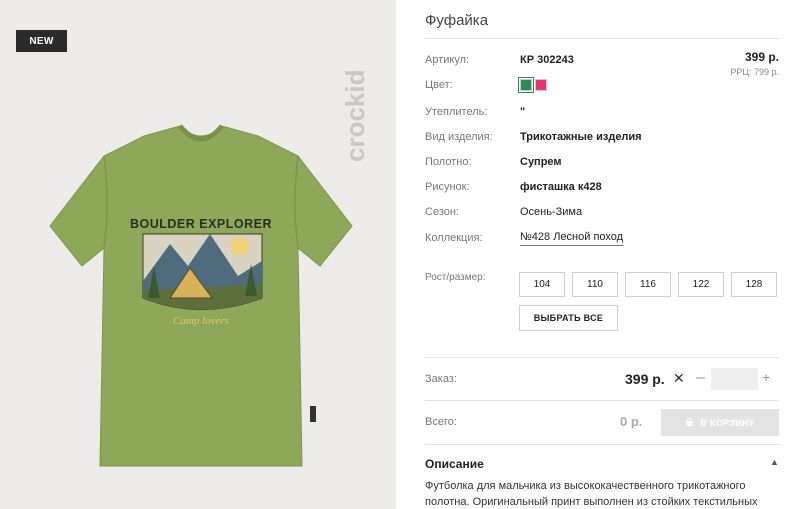 The image size is (800, 509). What do you see at coordinates (551, 212) in the screenshot?
I see `attribute-value: Осень-Зима` at bounding box center [551, 212].